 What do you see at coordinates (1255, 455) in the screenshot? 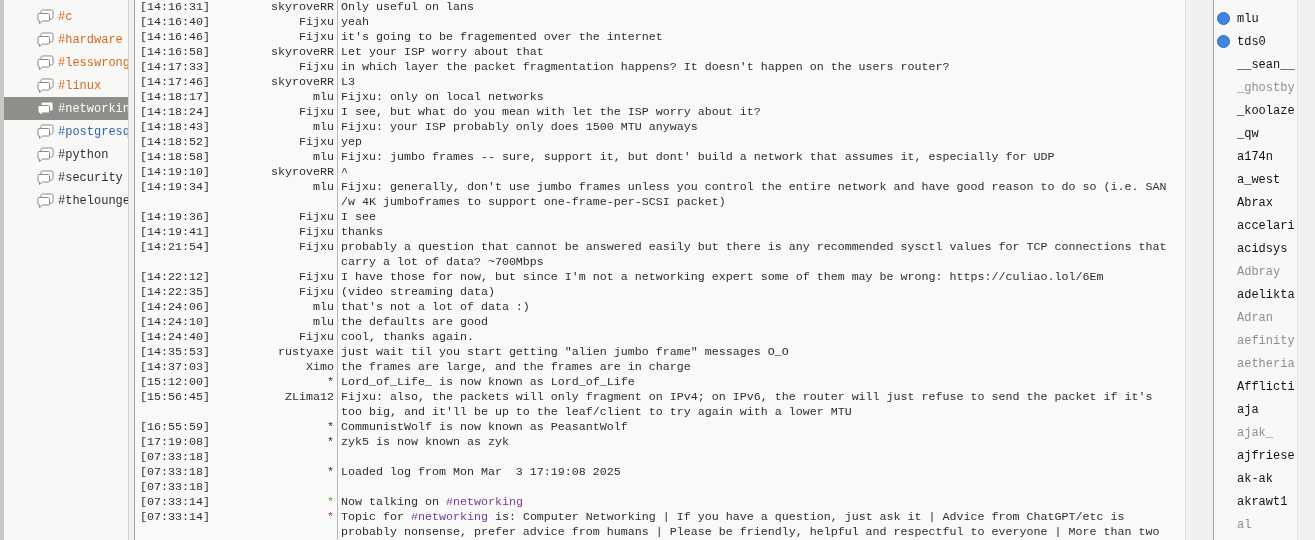
I see `user-item: ajfriese` at bounding box center [1255, 455].